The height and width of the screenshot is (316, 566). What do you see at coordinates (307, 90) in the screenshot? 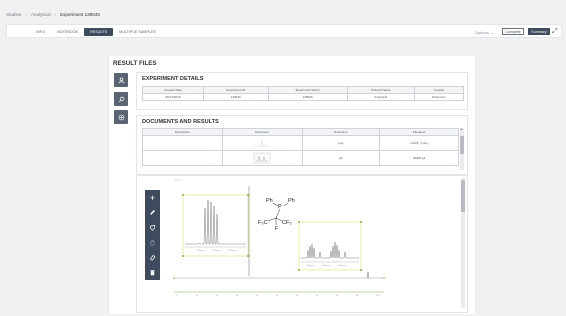
I see `column-header: Experiment Name` at bounding box center [307, 90].